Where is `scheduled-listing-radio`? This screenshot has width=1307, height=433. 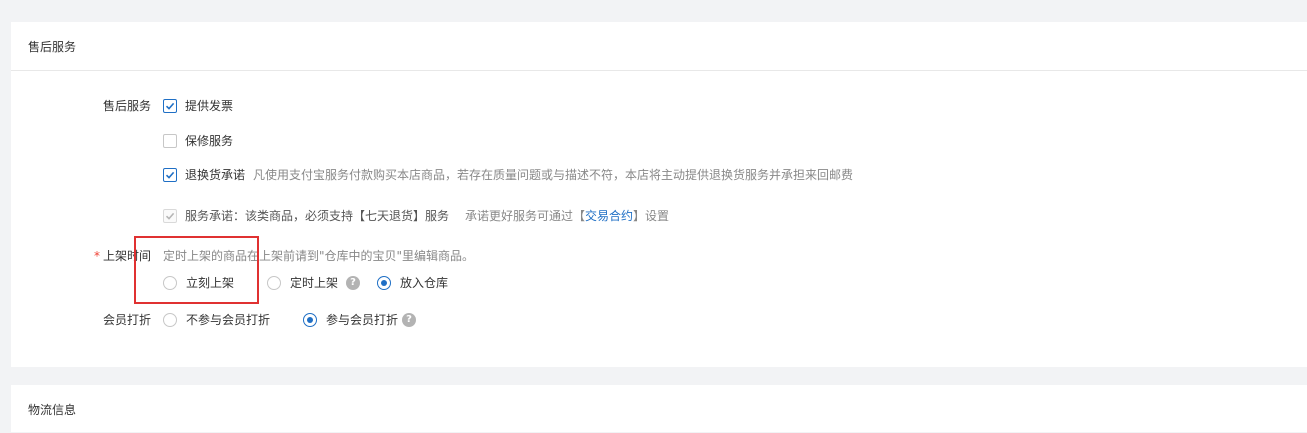 scheduled-listing-radio is located at coordinates (274, 282).